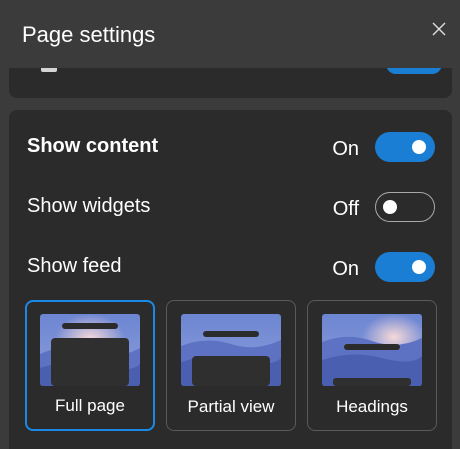  I want to click on setting-row-show-feed: Show feed On, so click(230, 267).